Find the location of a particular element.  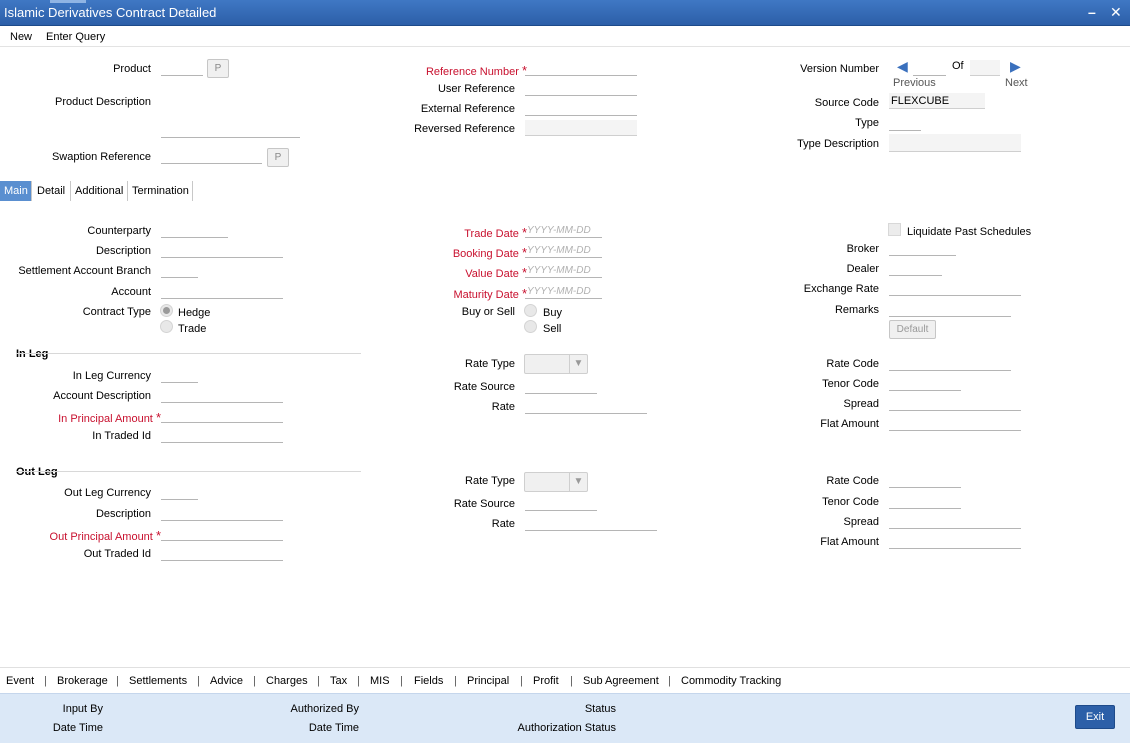

out-traded-id-label: Out Traded Id is located at coordinates (117, 554).